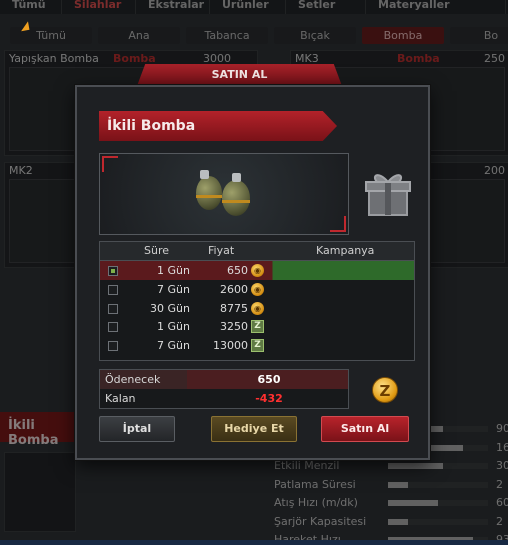  I want to click on card-title: Yapışkan Bomba, so click(54, 58).